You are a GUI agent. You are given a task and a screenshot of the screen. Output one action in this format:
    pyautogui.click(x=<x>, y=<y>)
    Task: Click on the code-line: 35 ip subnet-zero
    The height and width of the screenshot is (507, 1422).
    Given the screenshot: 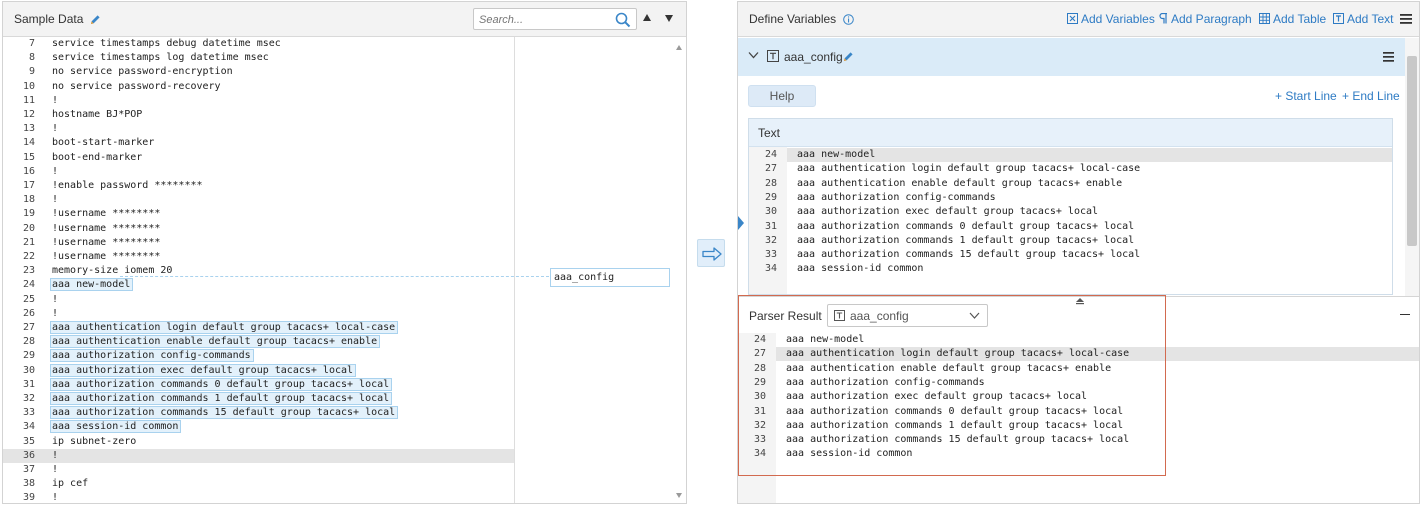 What is the action you would take?
    pyautogui.click(x=258, y=442)
    